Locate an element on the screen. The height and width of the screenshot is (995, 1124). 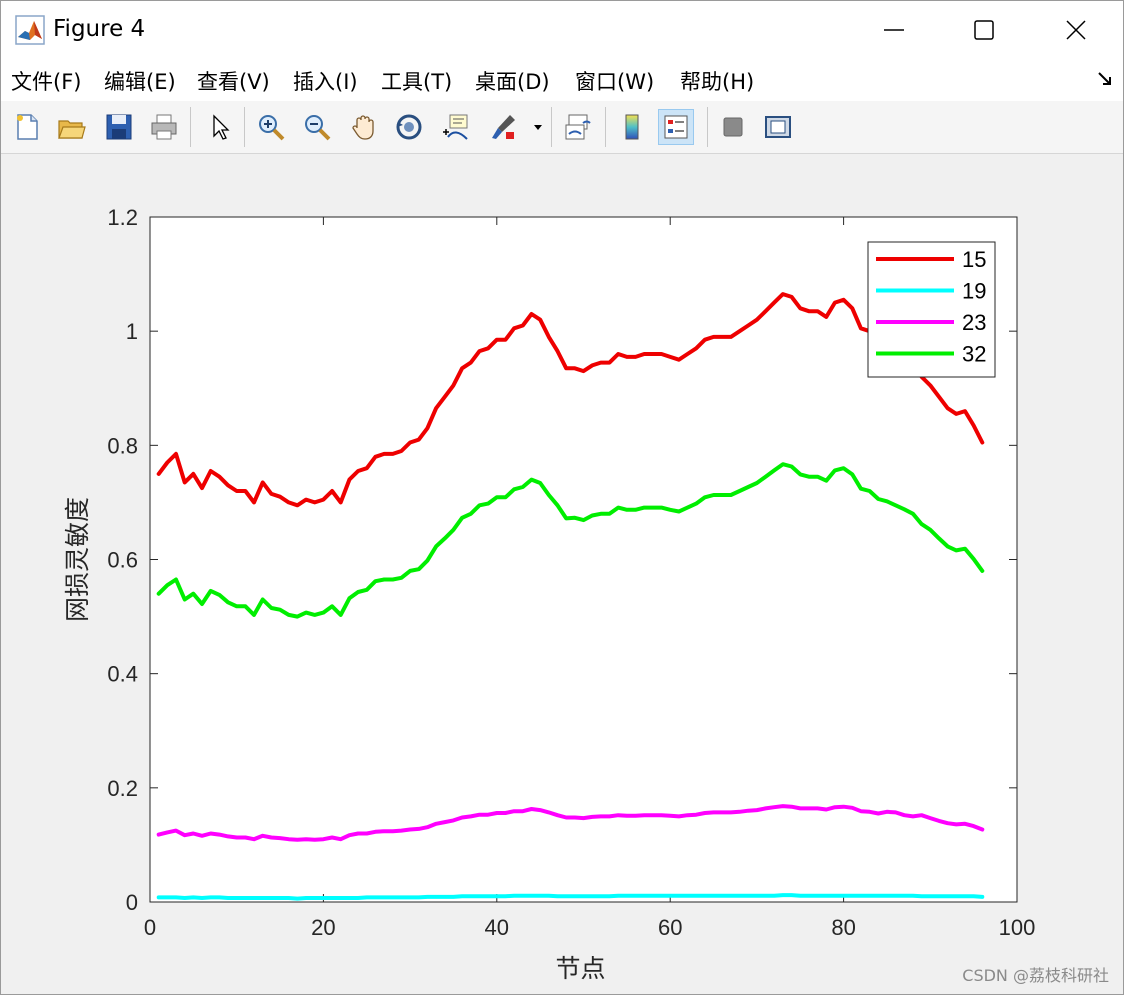
maximize-icon is located at coordinates (984, 30).